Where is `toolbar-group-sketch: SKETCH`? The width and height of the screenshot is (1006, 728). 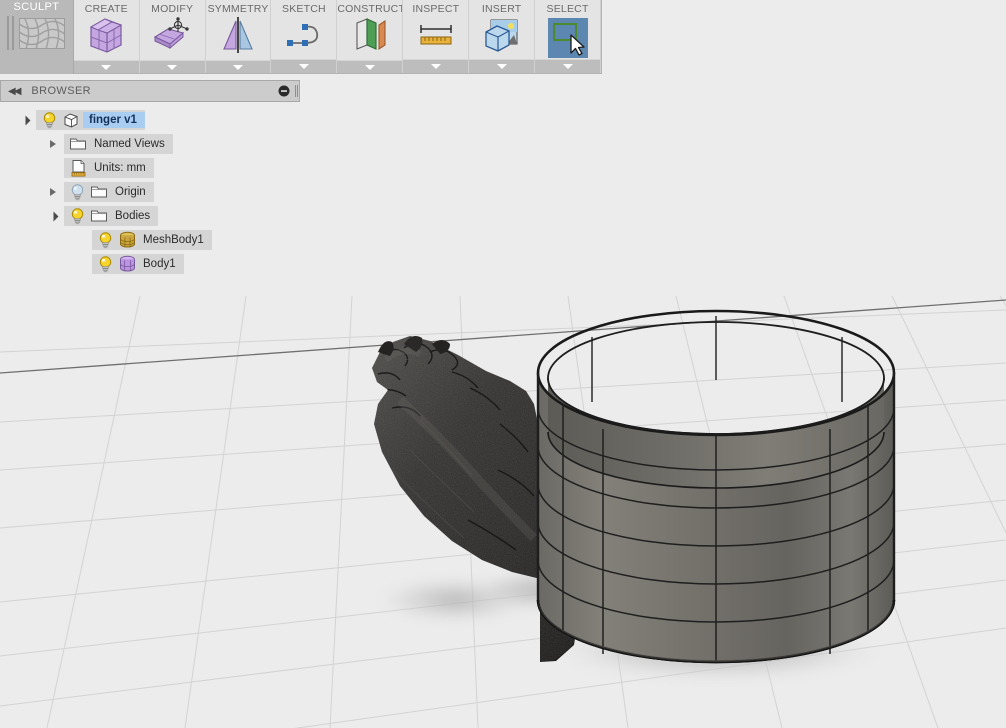
toolbar-group-sketch: SKETCH is located at coordinates (304, 36).